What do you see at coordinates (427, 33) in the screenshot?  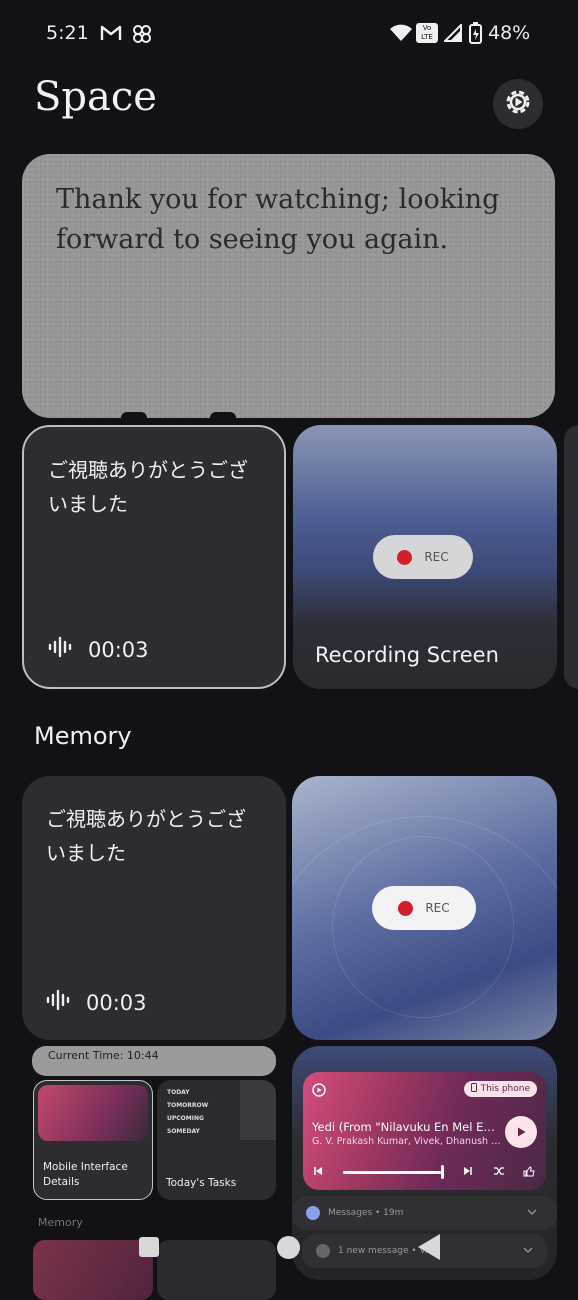 I see `volte-icon: Vo LTE` at bounding box center [427, 33].